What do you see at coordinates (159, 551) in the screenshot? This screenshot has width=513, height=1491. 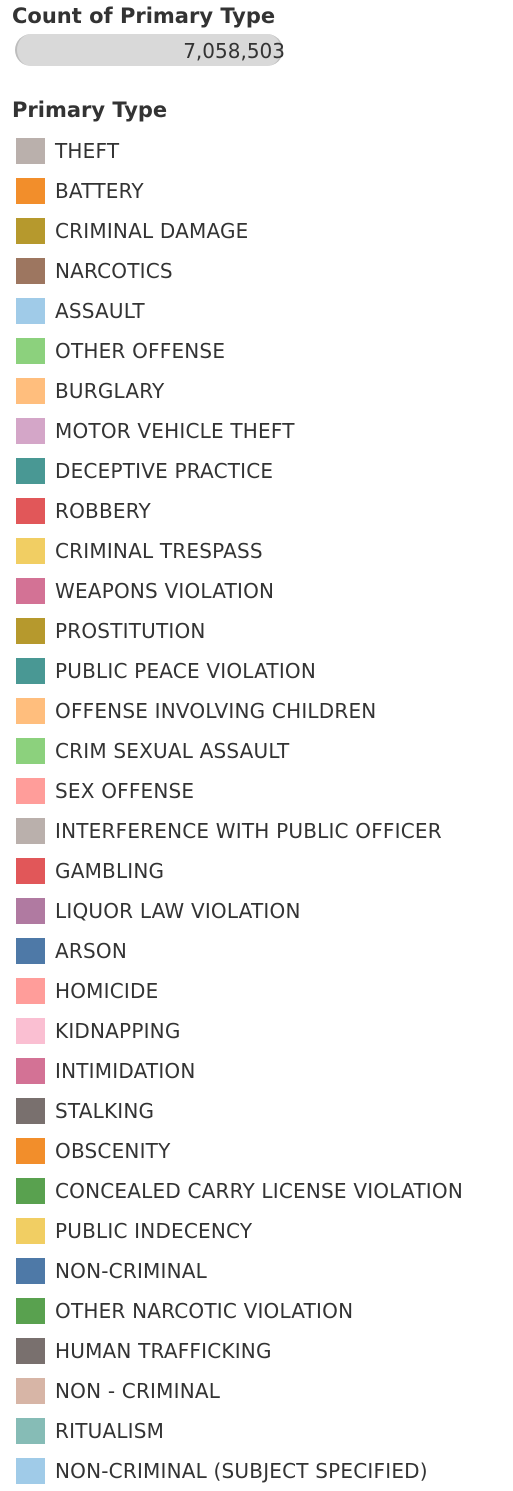 I see `legend-label: CRIMINAL TRESPASS` at bounding box center [159, 551].